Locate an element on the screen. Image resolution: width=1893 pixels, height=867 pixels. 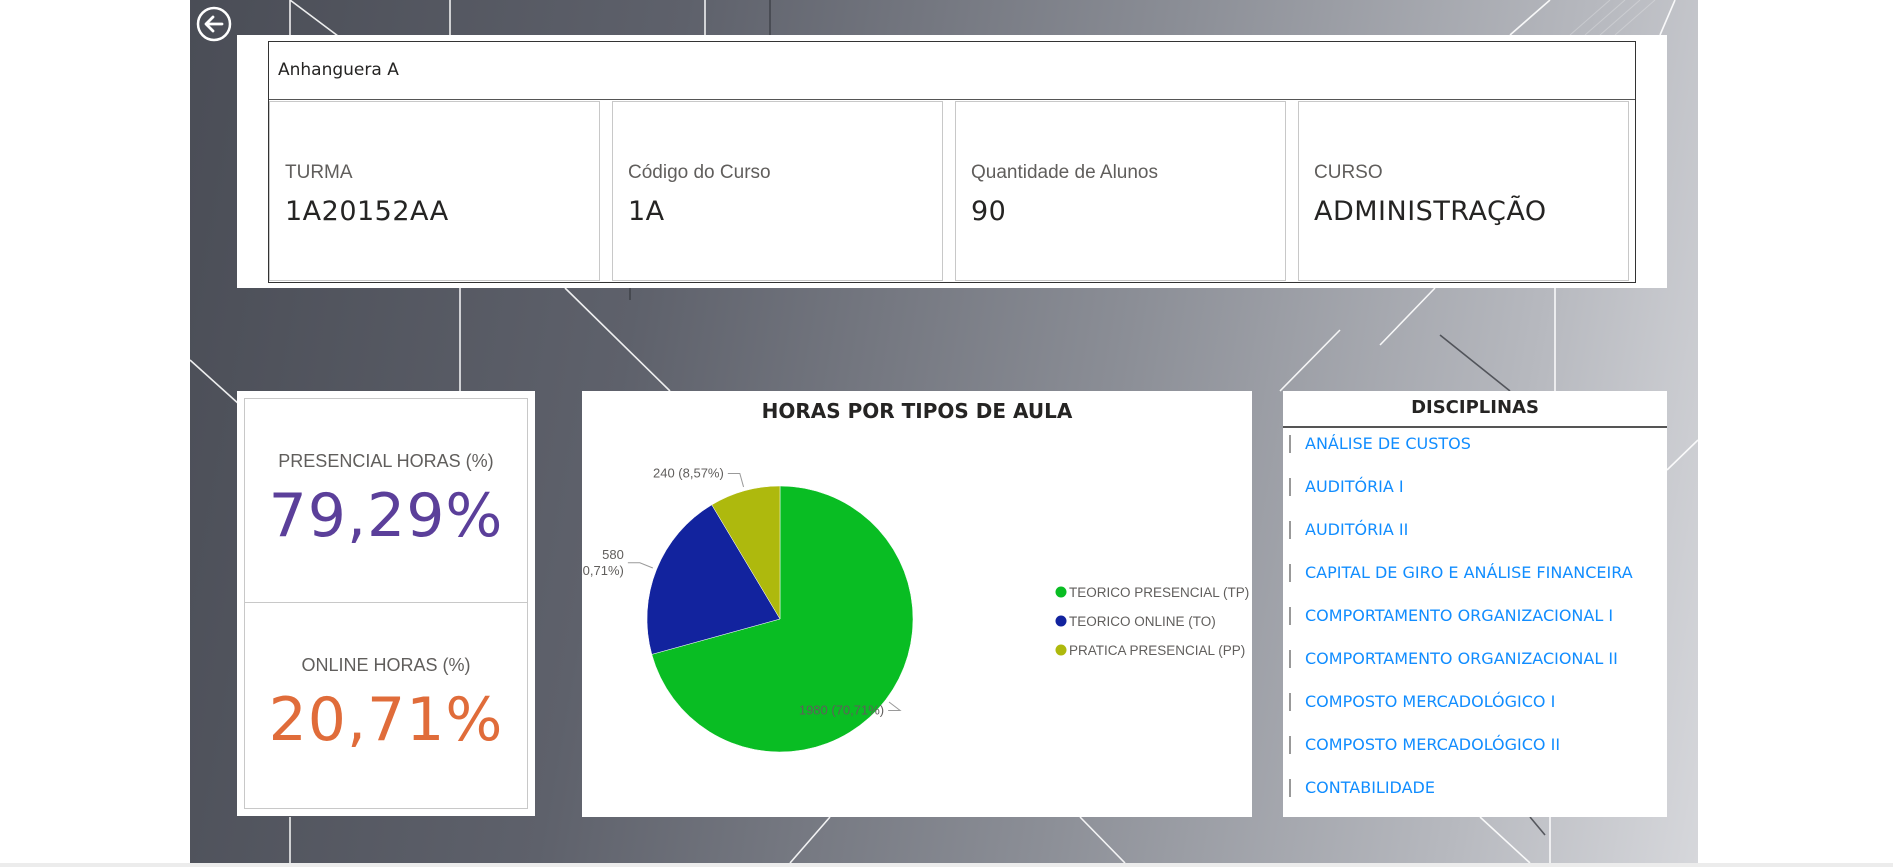
pie-data-label-pct: (20,71%) is located at coordinates (603, 570).